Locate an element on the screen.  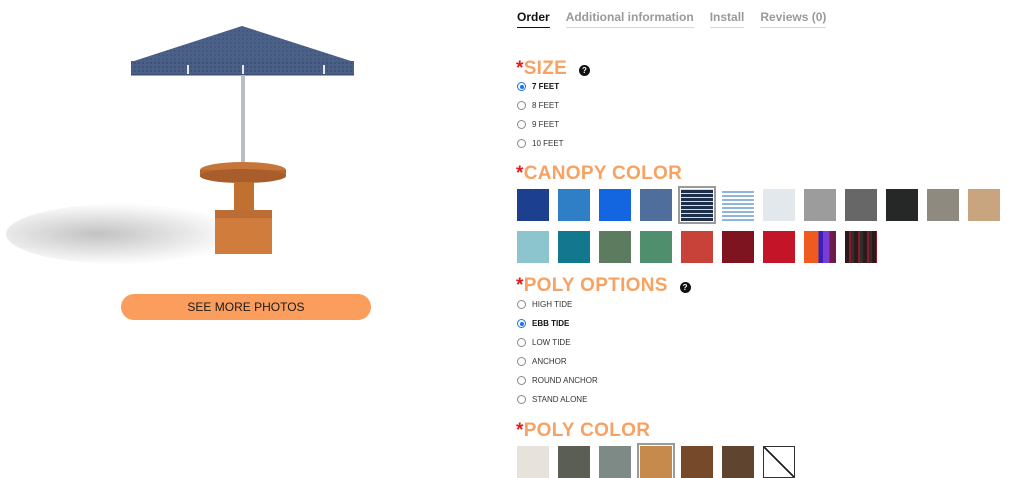
option-label: ANCHOR is located at coordinates (549, 361).